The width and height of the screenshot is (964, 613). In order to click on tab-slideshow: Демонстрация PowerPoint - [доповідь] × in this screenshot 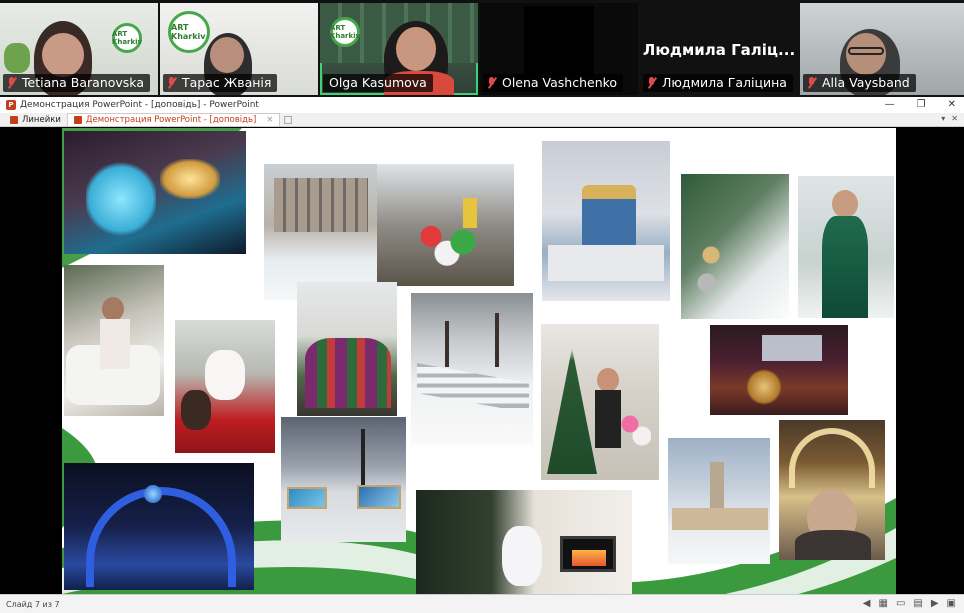, I will do `click(173, 119)`.